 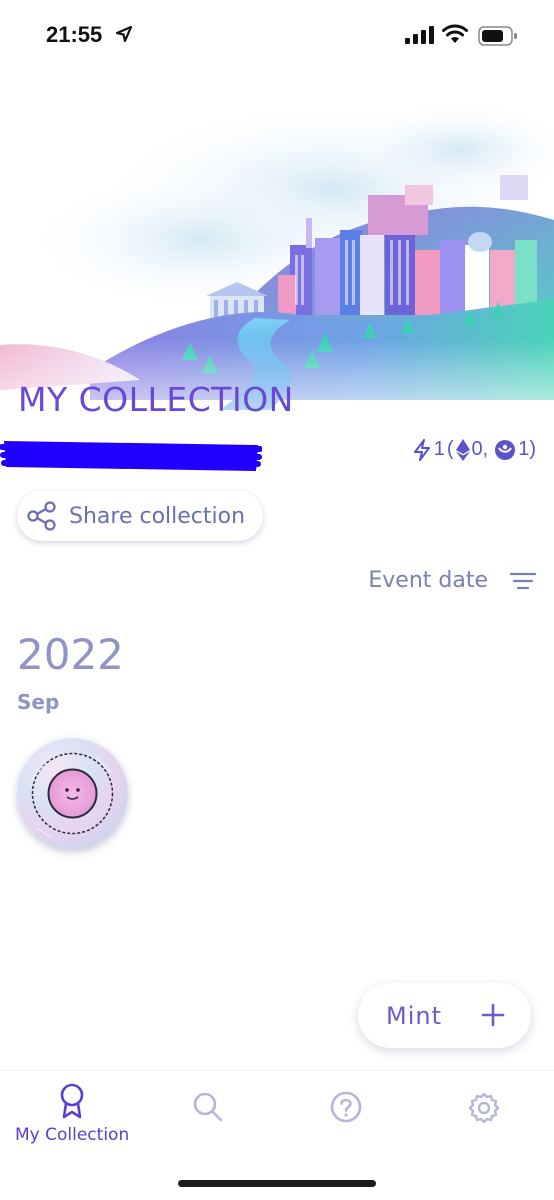 I want to click on ethereum-icon, so click(x=462, y=449).